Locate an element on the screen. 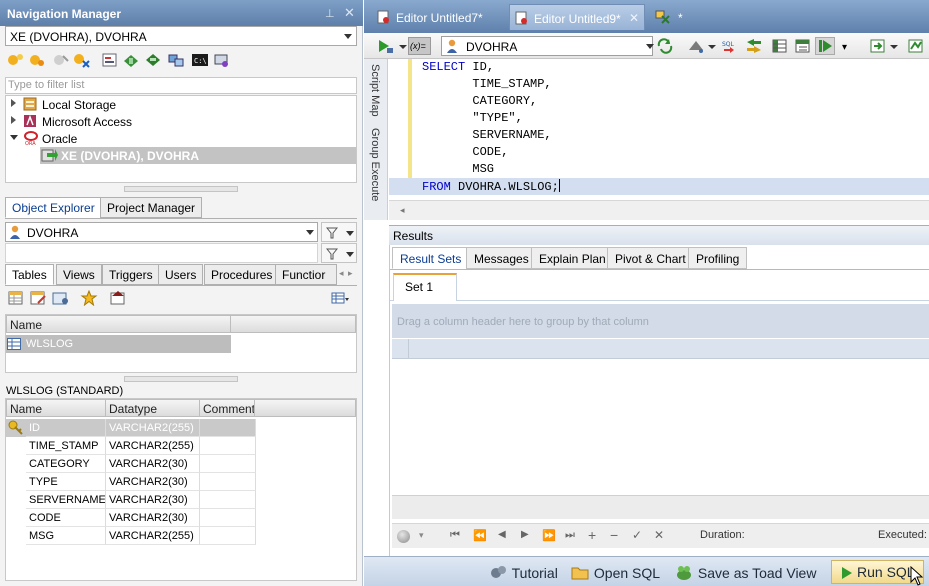  scroll-left-icon: ◂ is located at coordinates (402, 210).